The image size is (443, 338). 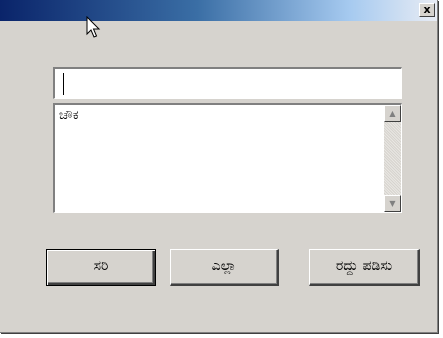 I want to click on all-button: ಎಲ್ಲಾ, so click(x=224, y=267).